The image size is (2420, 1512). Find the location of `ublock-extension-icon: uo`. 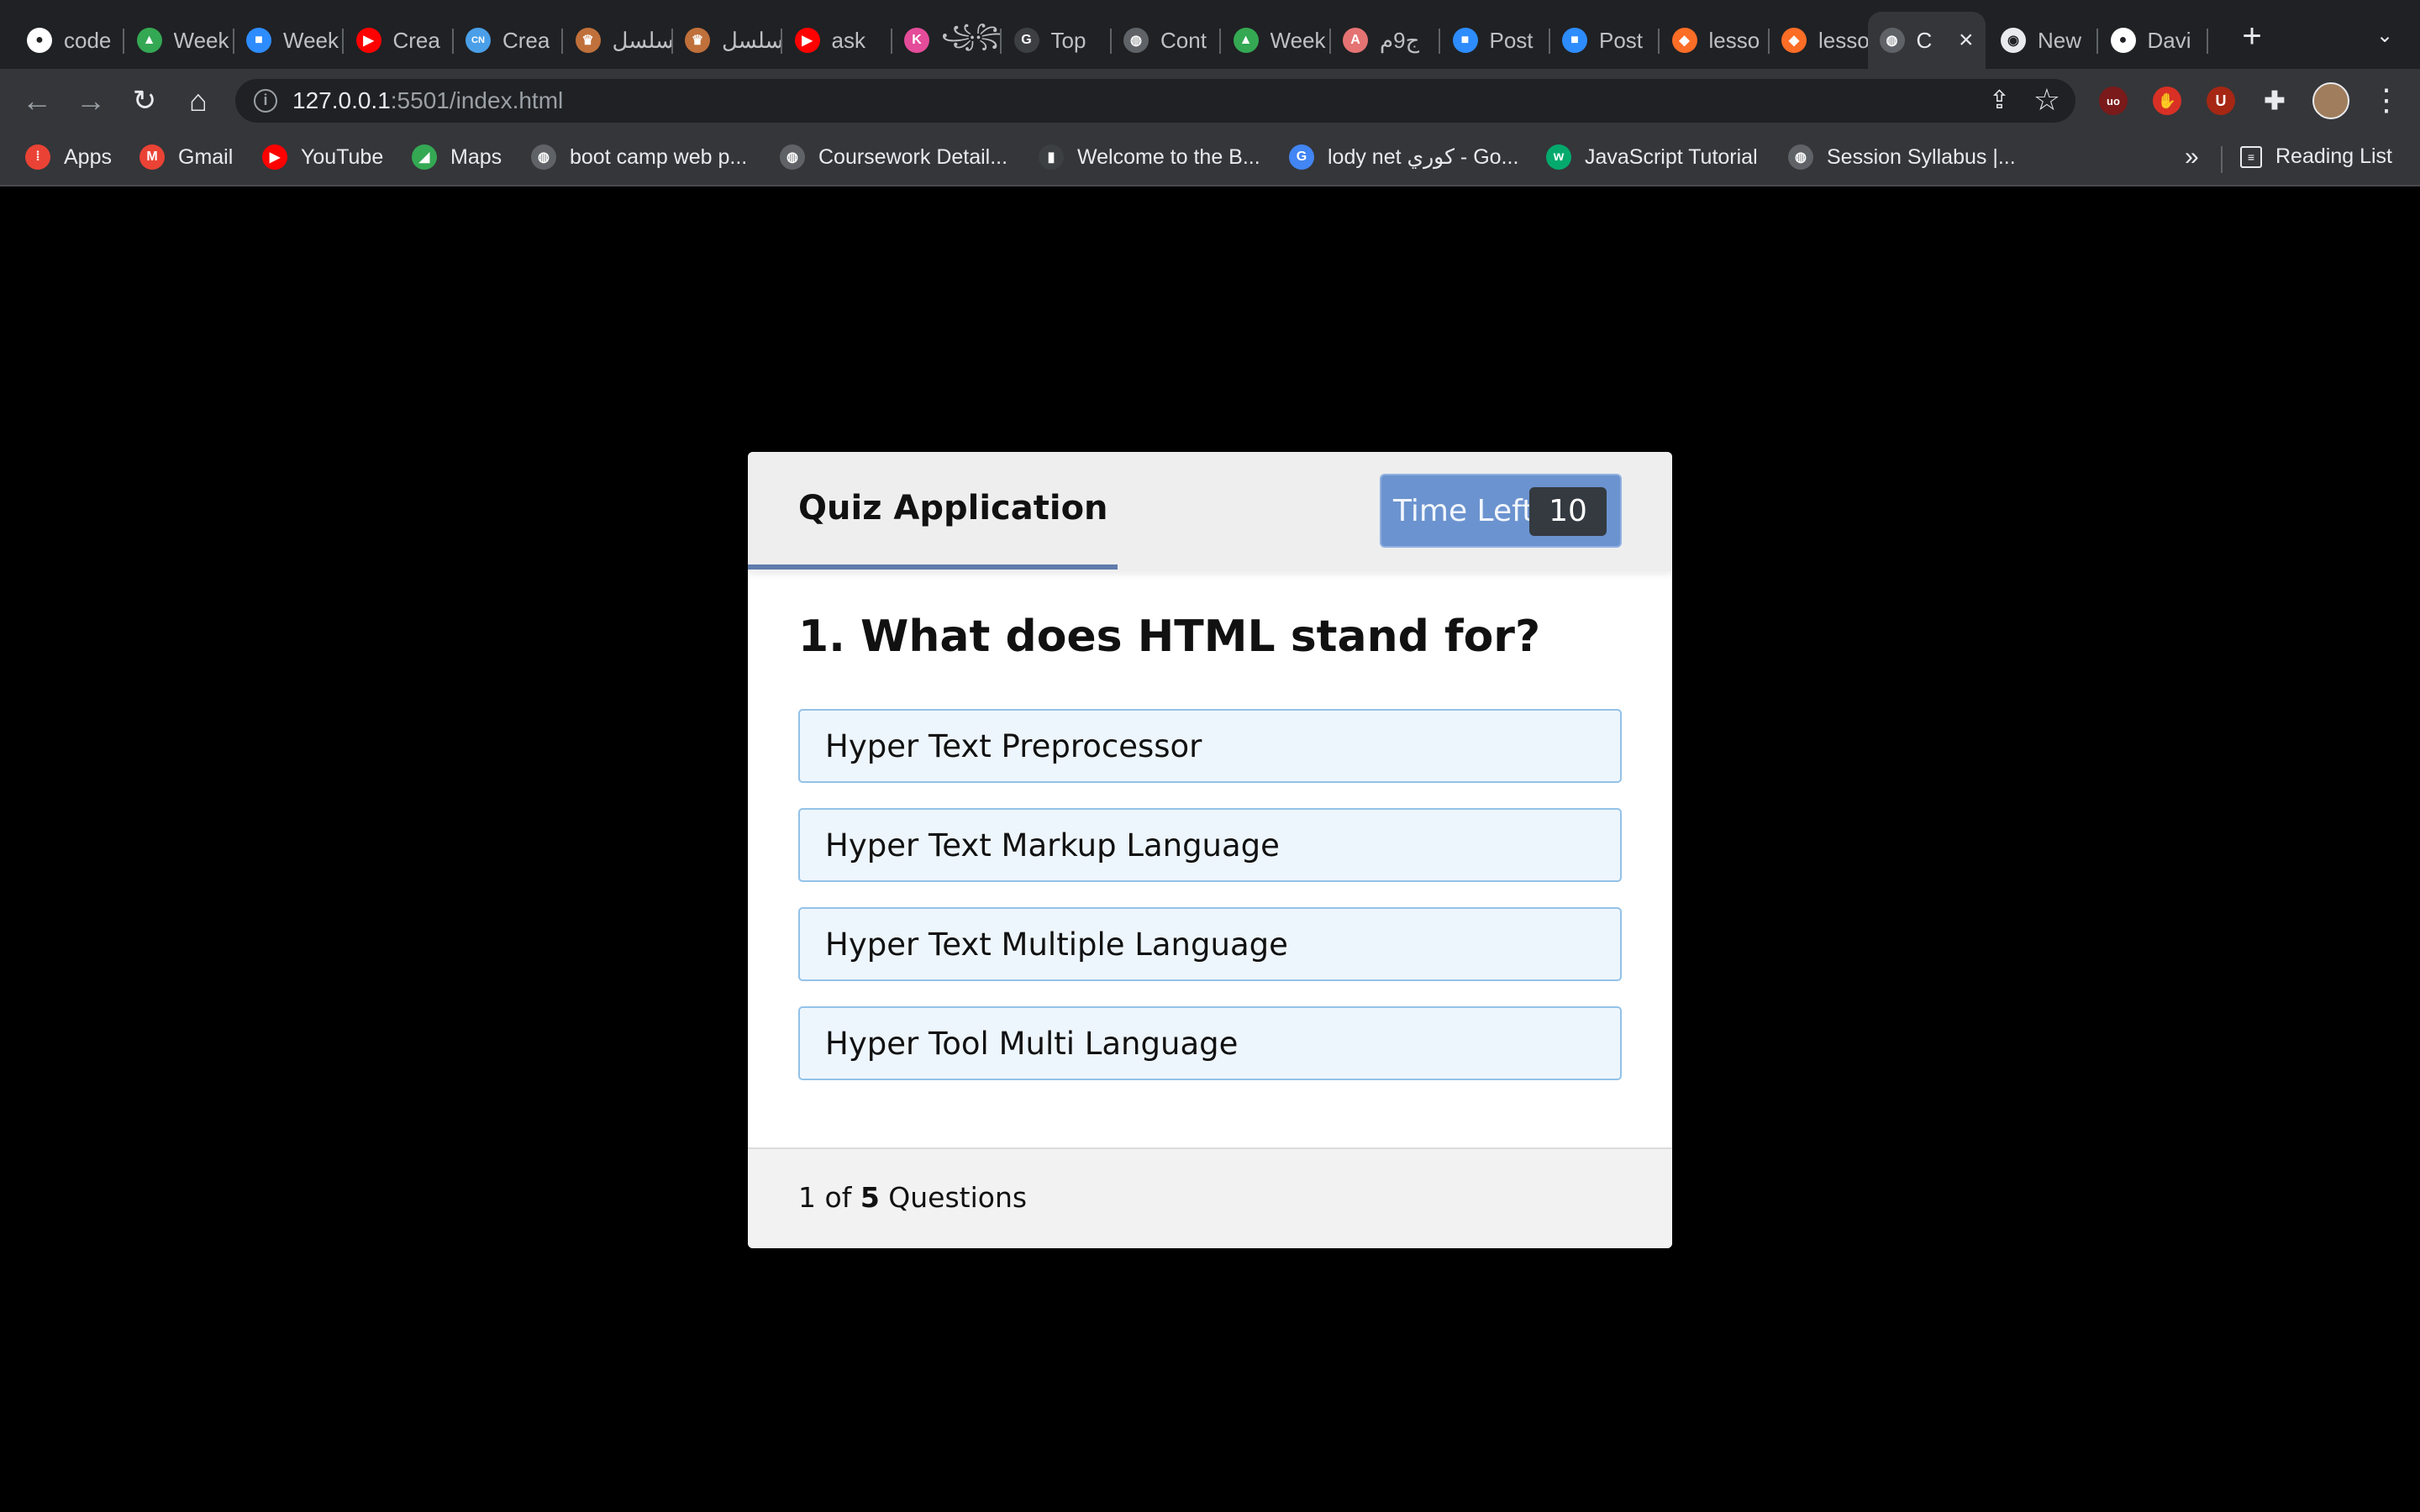

ublock-extension-icon: uo is located at coordinates (2113, 101).